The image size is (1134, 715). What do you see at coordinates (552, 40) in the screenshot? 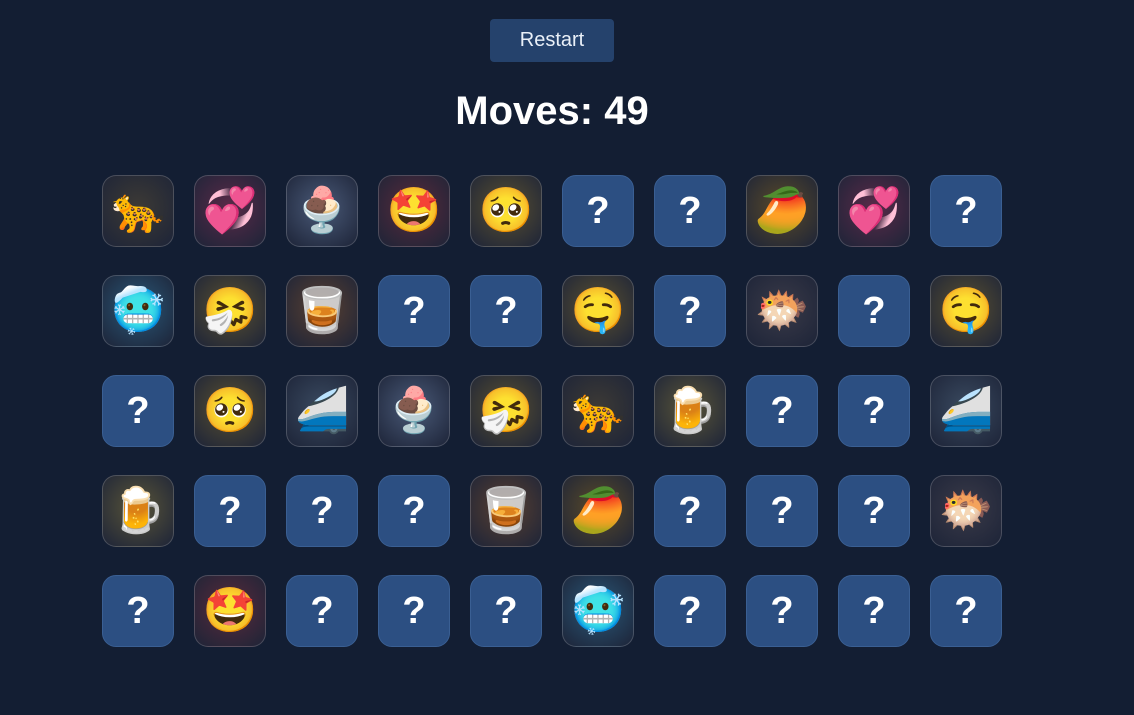
I see `restart-button: Restart` at bounding box center [552, 40].